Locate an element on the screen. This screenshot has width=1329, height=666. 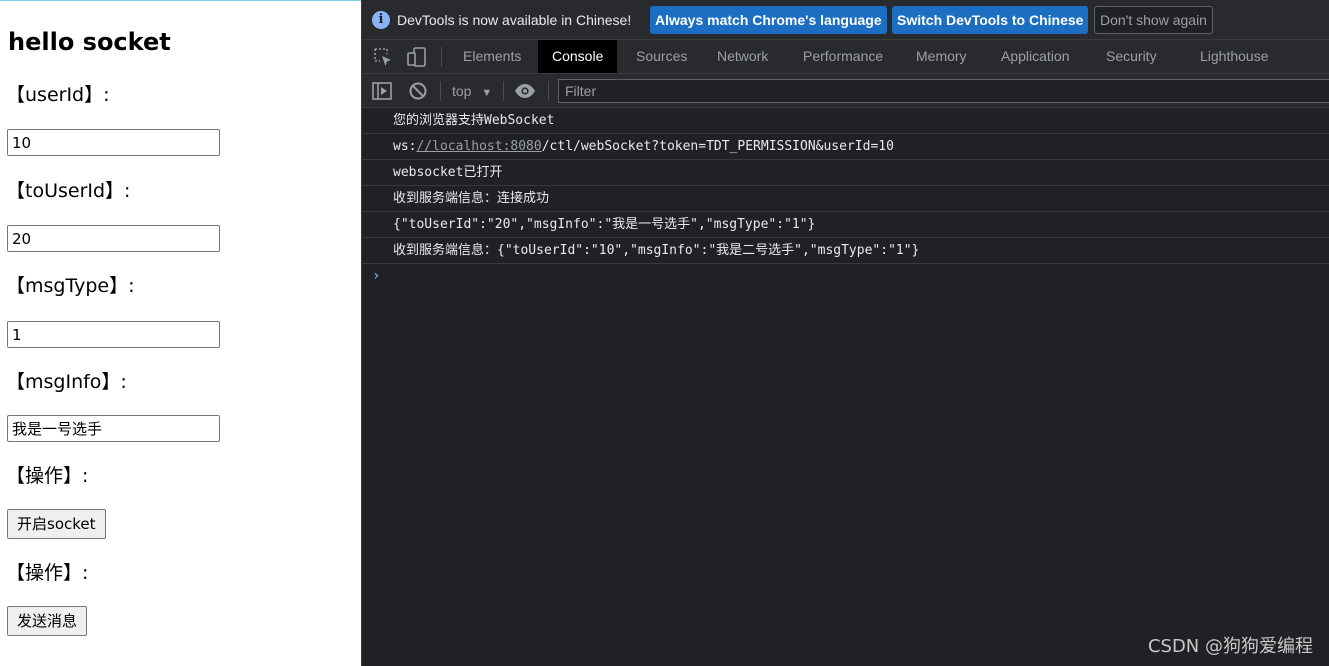
tabbar-divider is located at coordinates (441, 57).